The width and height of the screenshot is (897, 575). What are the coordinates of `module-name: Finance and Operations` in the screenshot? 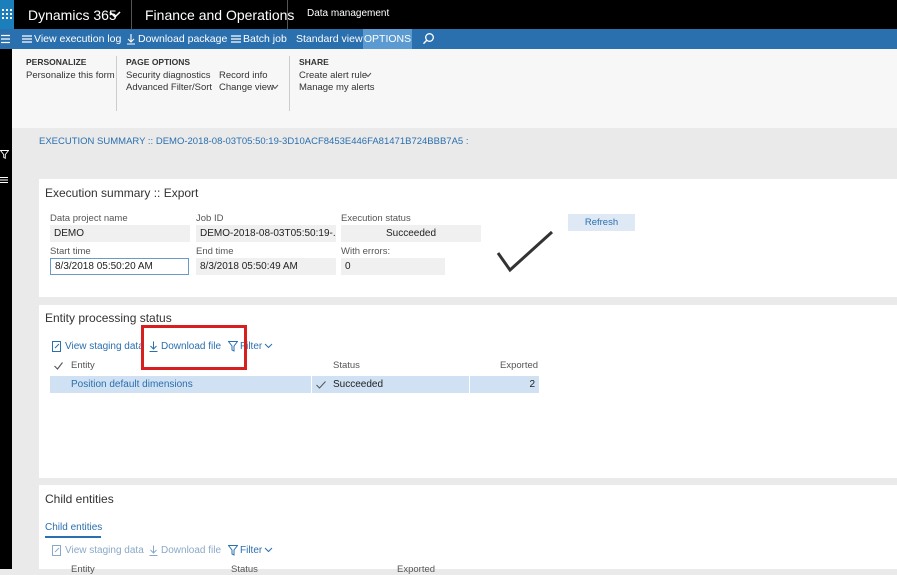 It's located at (219, 15).